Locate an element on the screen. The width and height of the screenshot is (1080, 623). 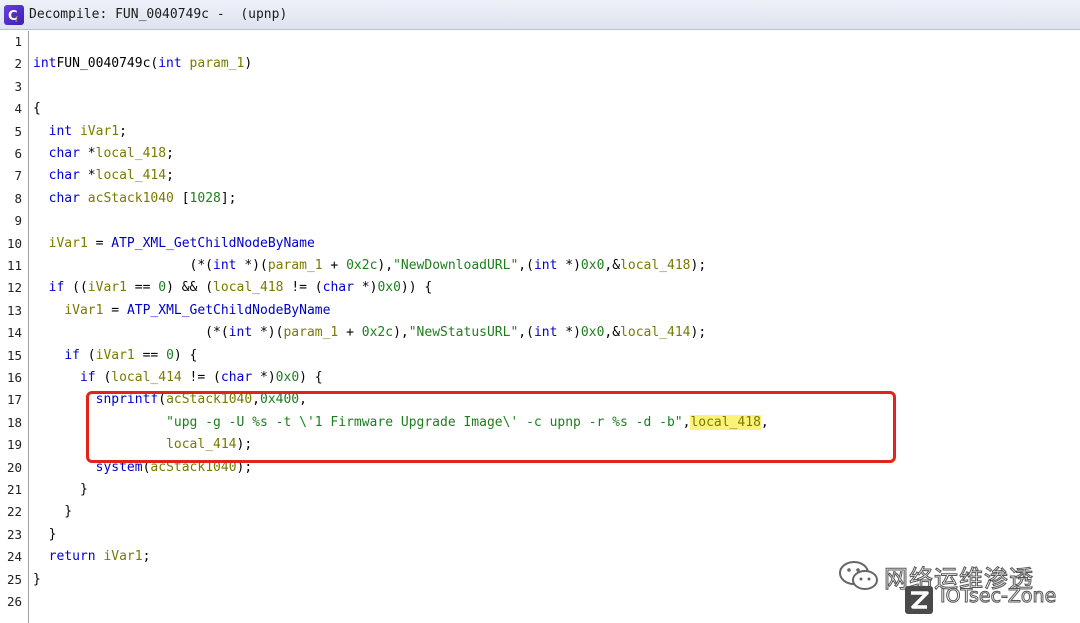
code-token: )) { is located at coordinates (416, 288).